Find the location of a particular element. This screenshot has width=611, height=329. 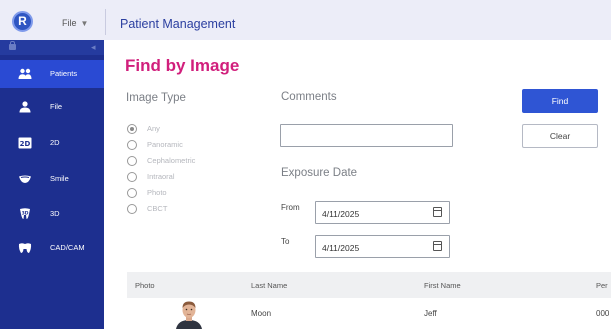

sidebar-item-smile: Smile is located at coordinates (52, 179).